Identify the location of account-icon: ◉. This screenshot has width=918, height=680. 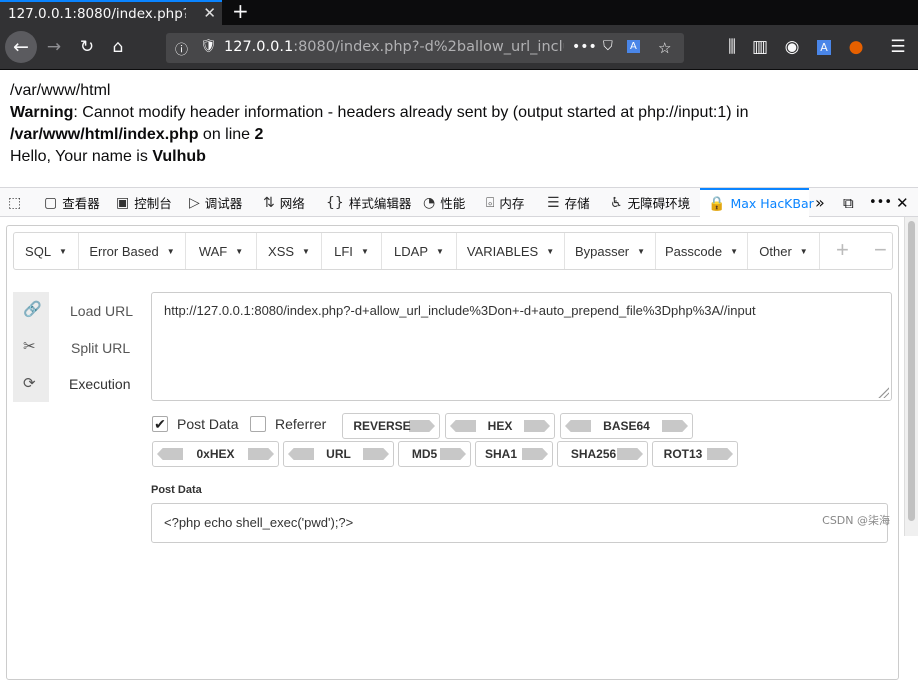
(792, 47).